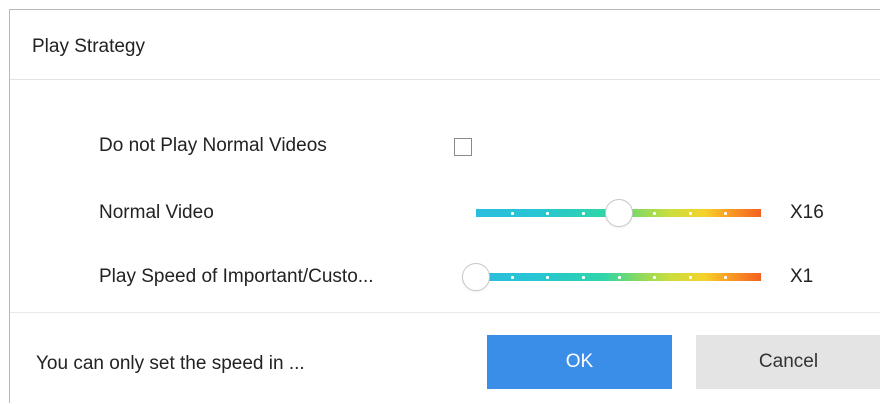  Describe the element at coordinates (788, 362) in the screenshot. I see `cancel-button: Cancel` at that location.